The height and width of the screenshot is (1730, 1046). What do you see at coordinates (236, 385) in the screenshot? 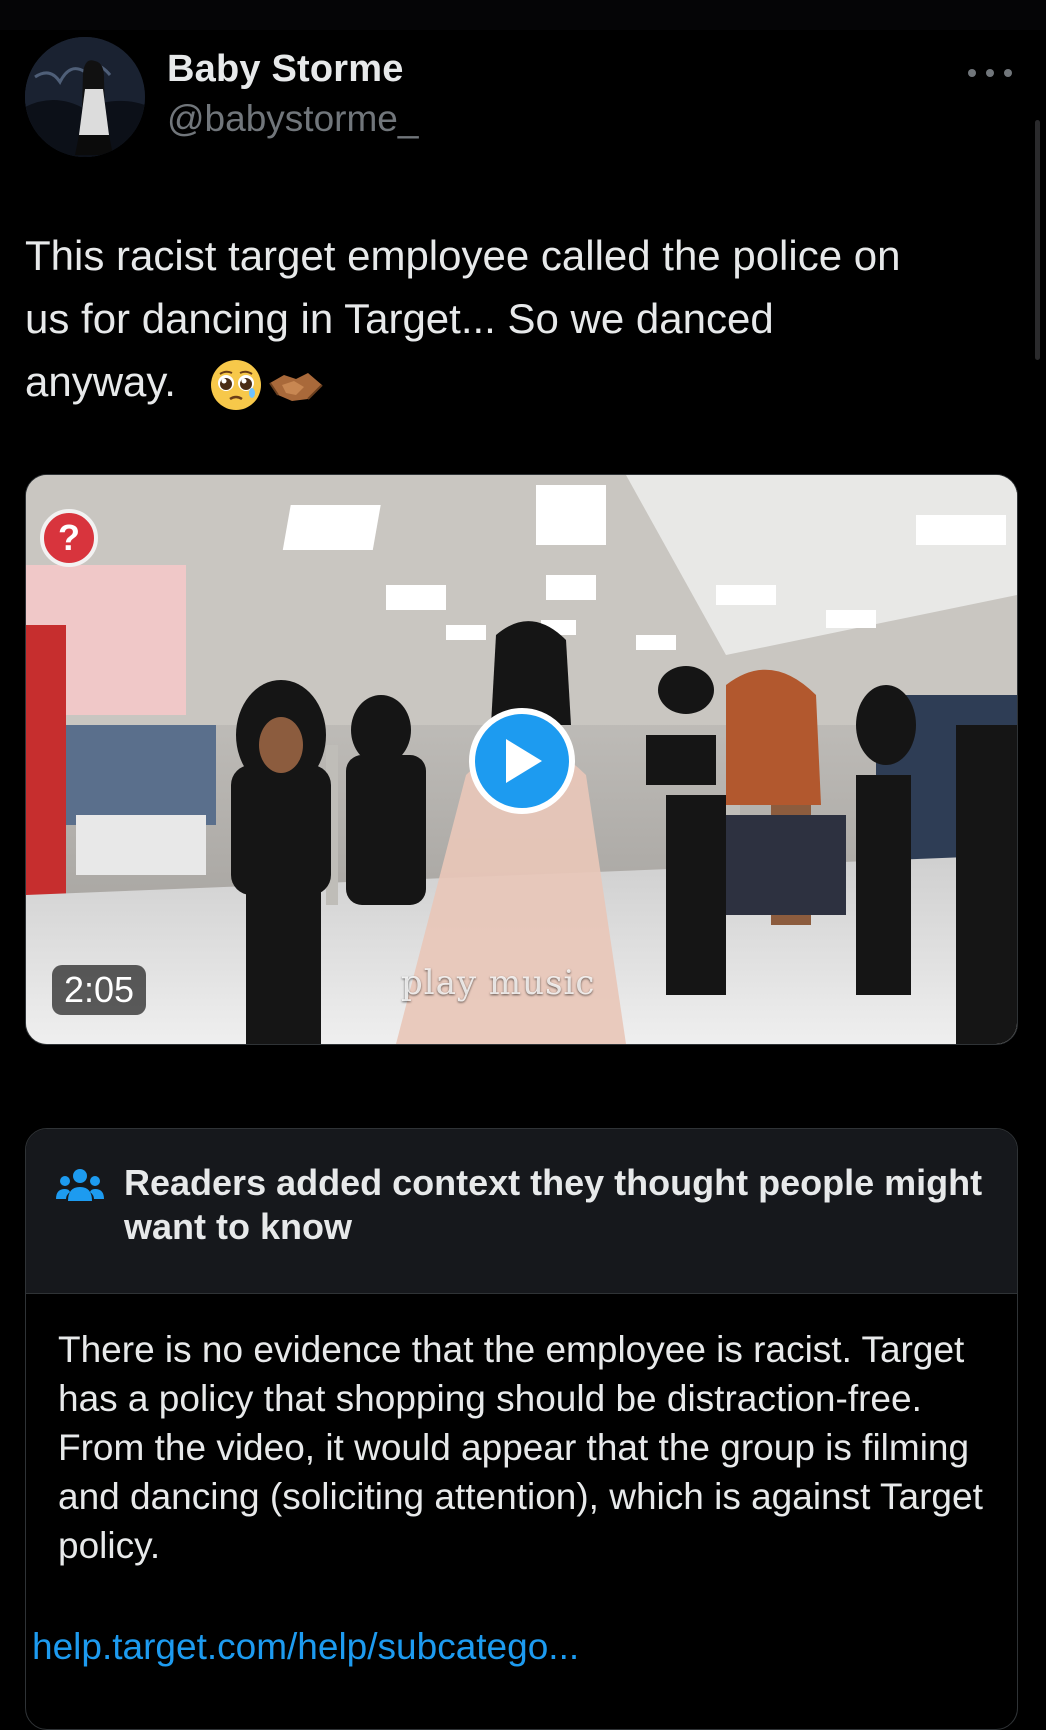
I see `pleading-face-emoji` at bounding box center [236, 385].